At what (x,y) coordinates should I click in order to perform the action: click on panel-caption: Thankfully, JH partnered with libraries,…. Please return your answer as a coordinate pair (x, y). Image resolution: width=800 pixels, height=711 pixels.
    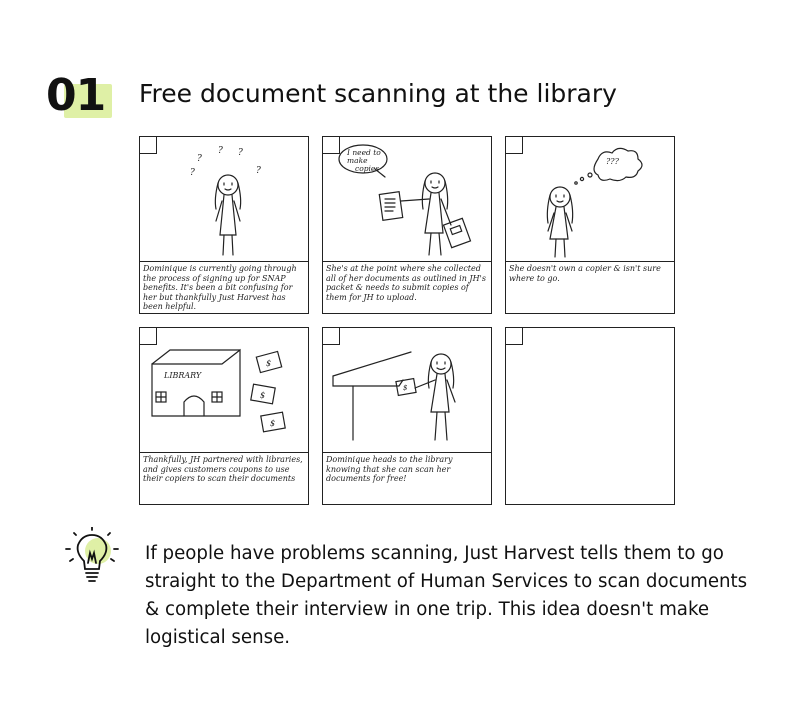
    Looking at the image, I should click on (223, 469).